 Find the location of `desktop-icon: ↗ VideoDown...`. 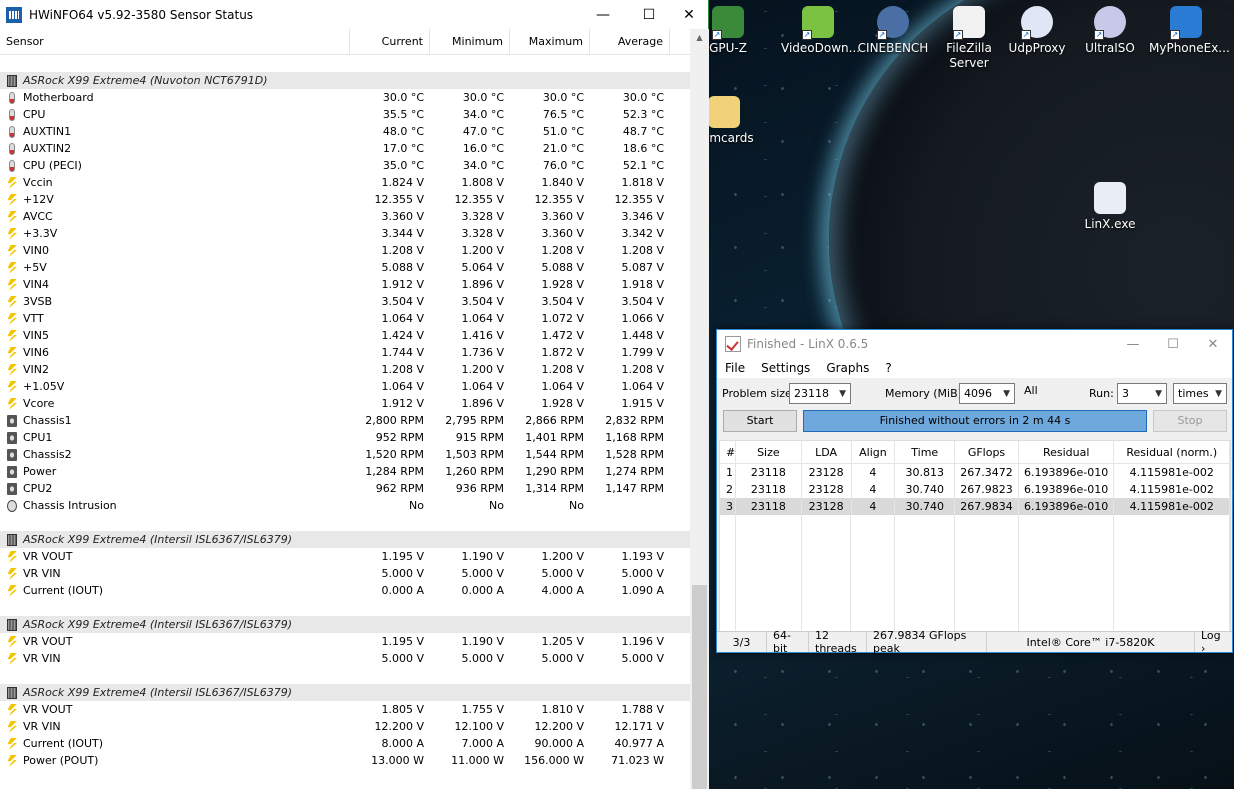

desktop-icon: ↗ VideoDown... is located at coordinates (820, 31).